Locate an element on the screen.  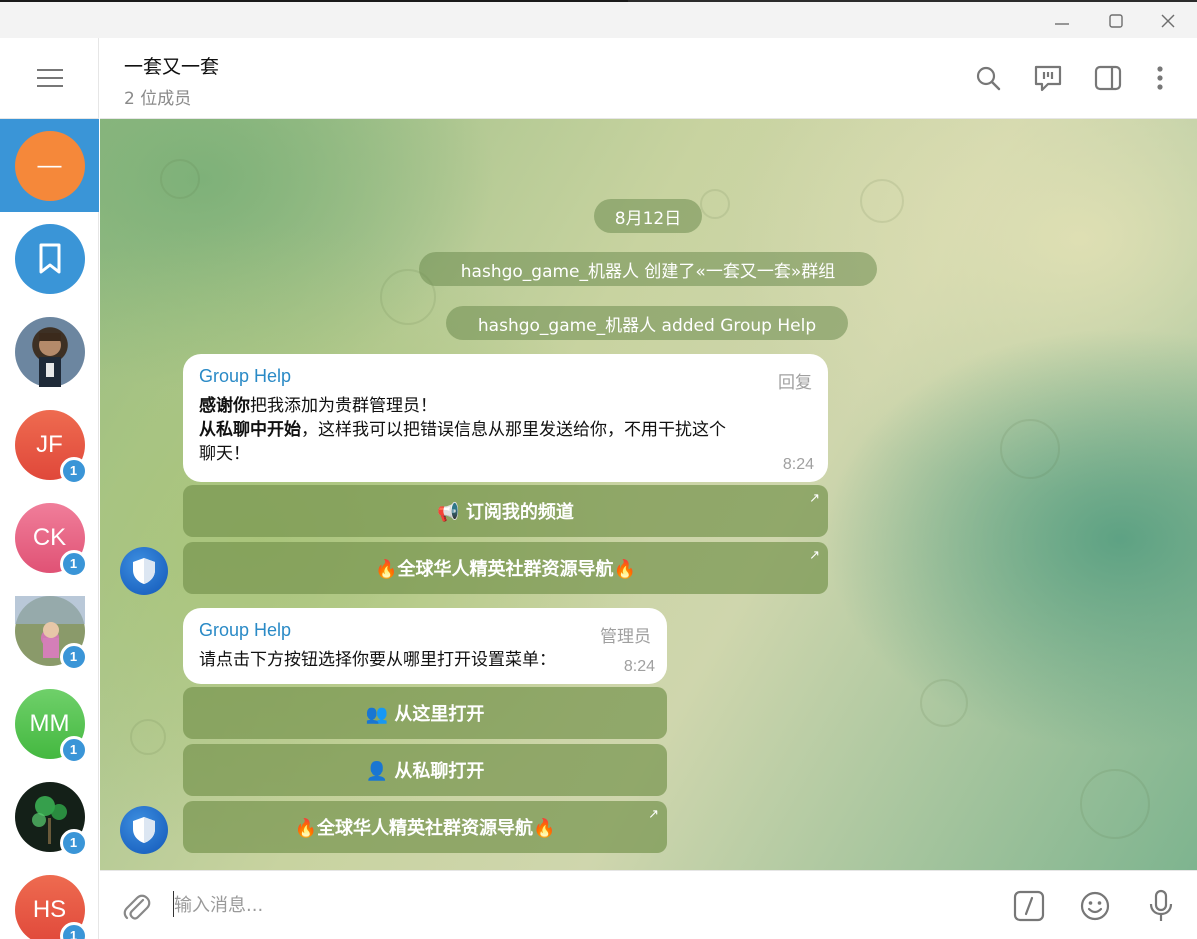
sidebar-toggle-button is located at coordinates (1108, 78).